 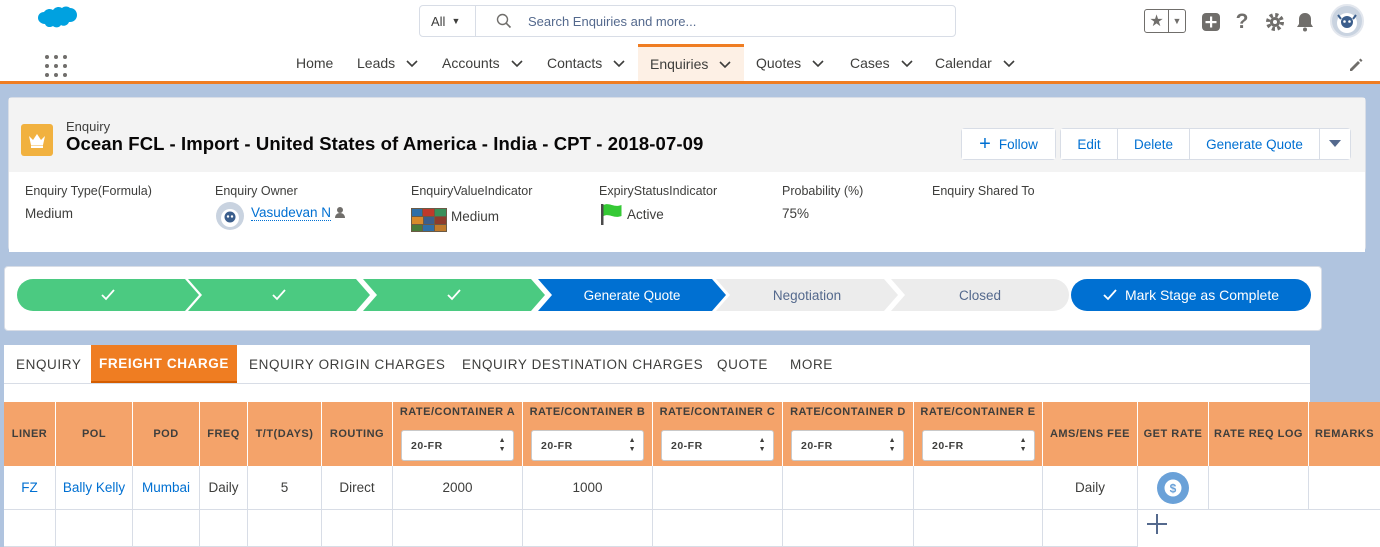 I want to click on crown-icon, so click(x=37, y=140).